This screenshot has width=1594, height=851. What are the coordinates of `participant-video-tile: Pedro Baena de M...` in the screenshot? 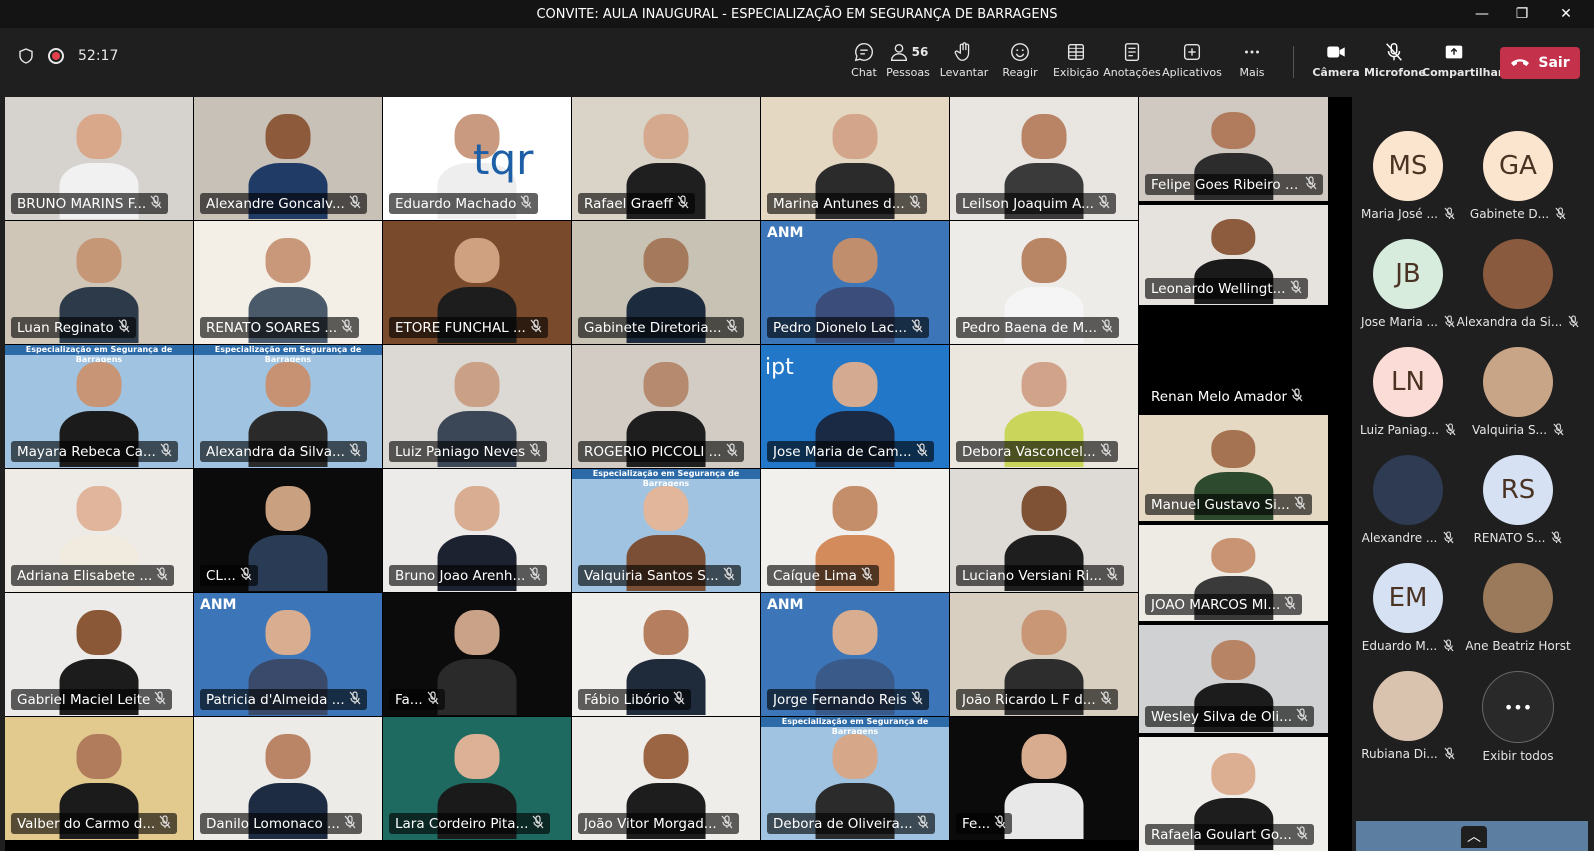 It's located at (1044, 282).